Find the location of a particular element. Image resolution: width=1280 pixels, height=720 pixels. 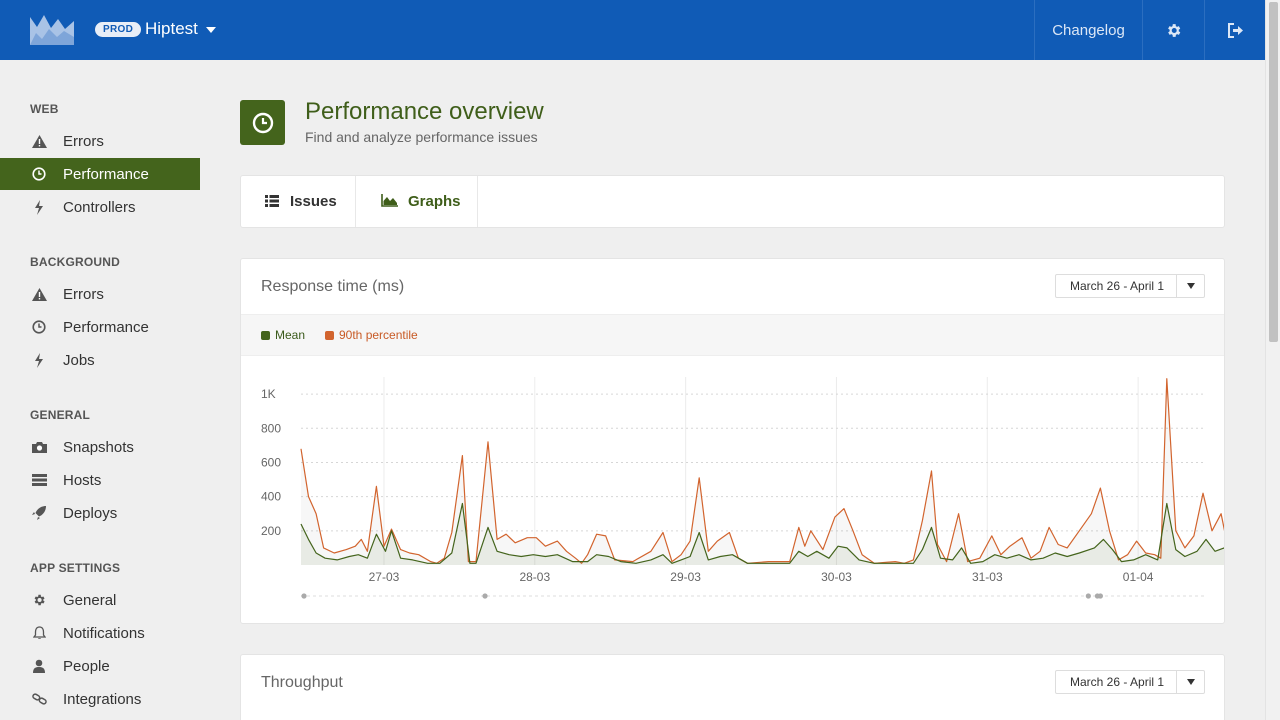

sidebar-item-deploys: Deploys is located at coordinates (100, 513).